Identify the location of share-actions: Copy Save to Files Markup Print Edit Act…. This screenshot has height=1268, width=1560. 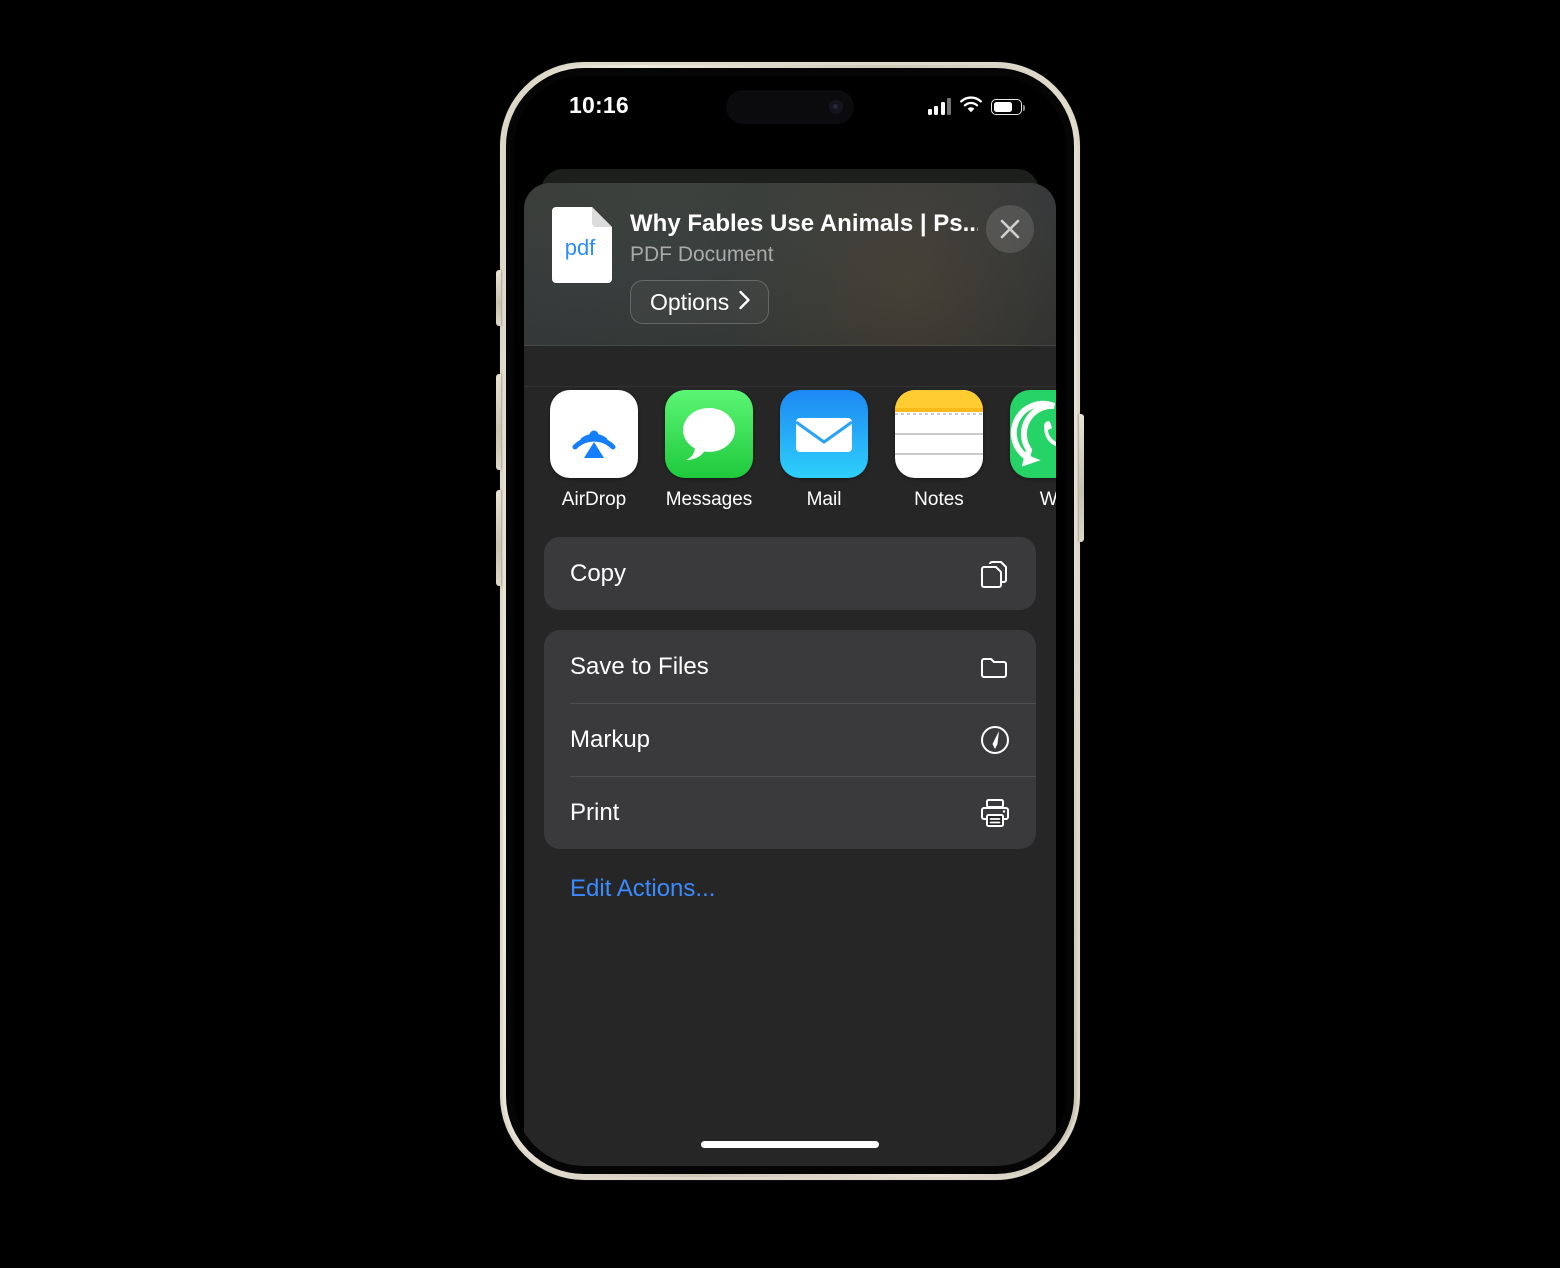
(790, 720).